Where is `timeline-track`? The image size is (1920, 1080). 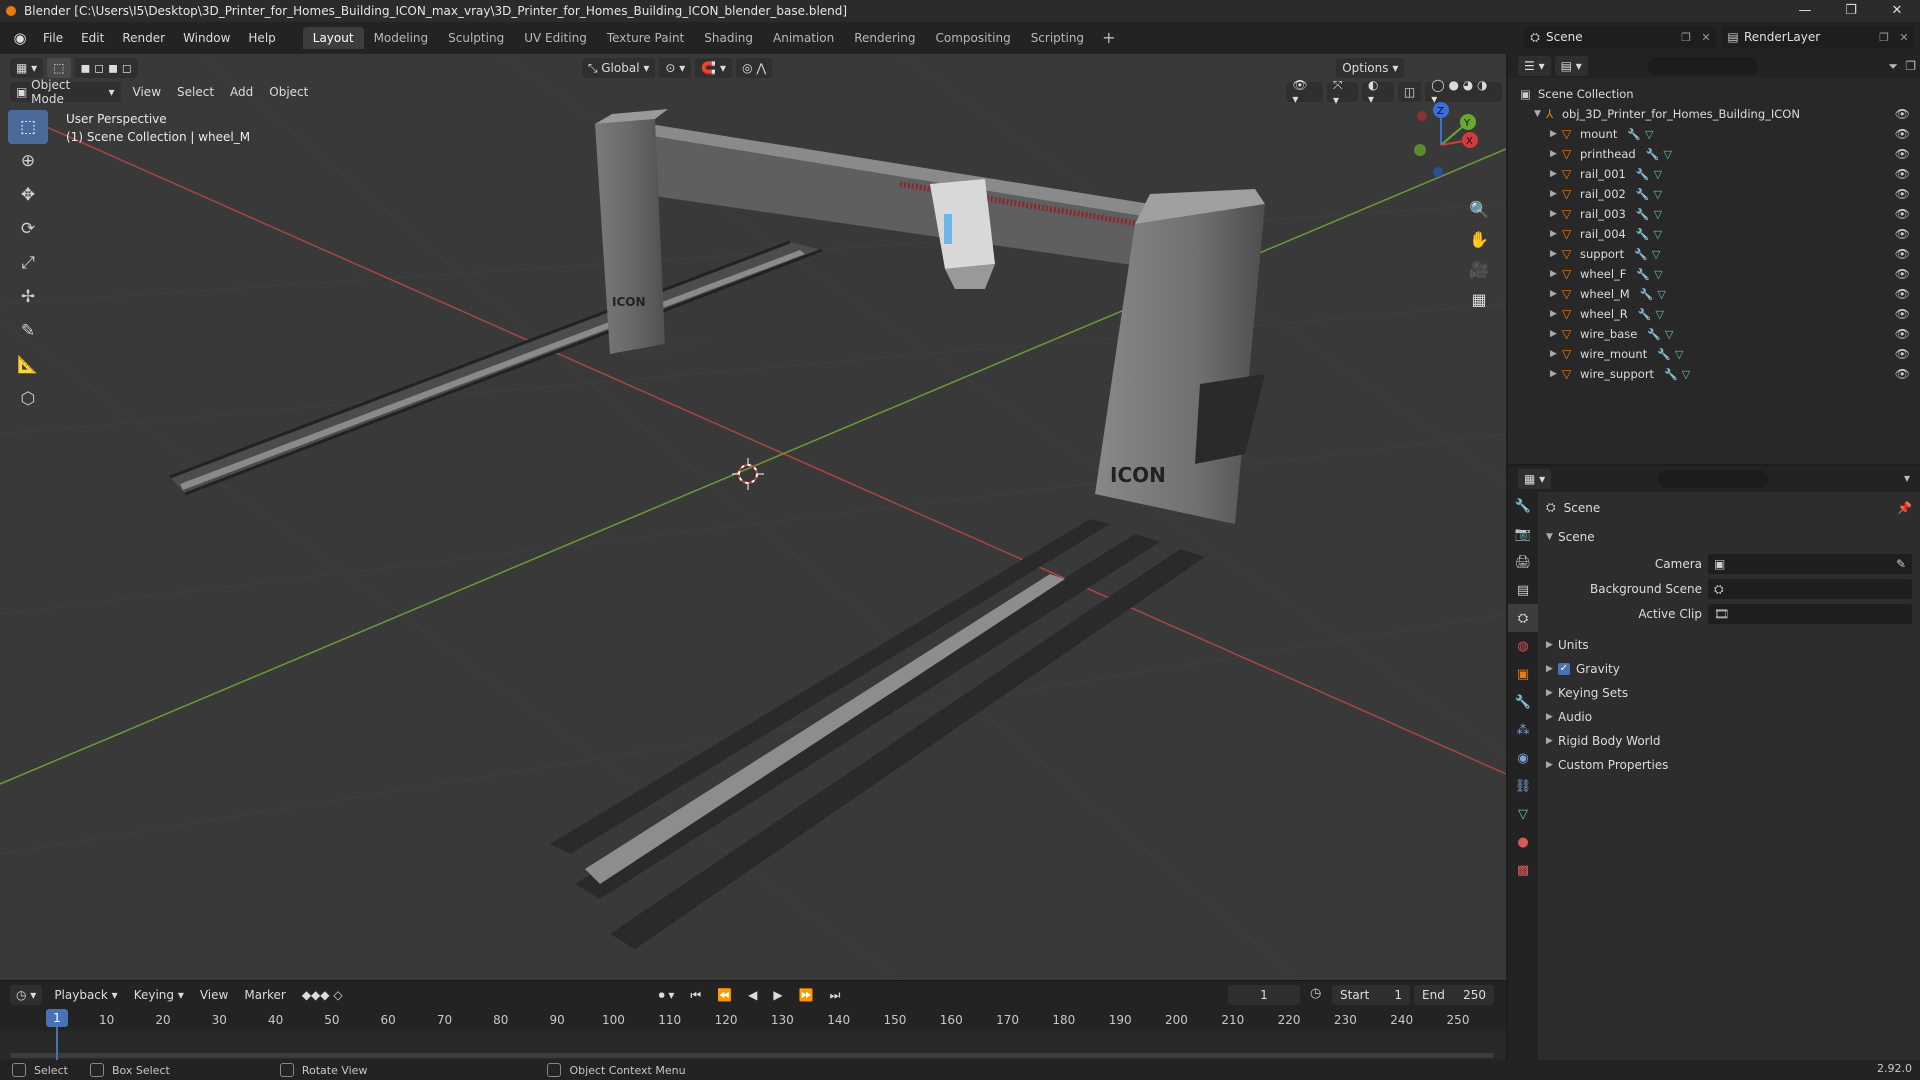 timeline-track is located at coordinates (753, 1046).